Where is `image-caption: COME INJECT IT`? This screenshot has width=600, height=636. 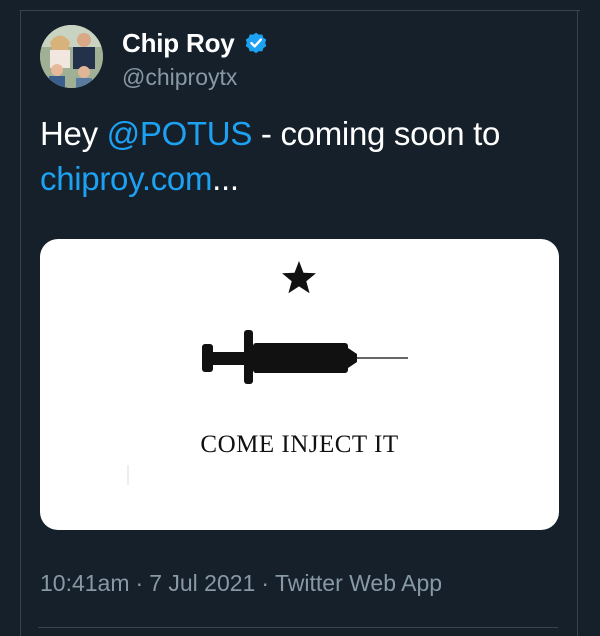
image-caption: COME INJECT IT is located at coordinates (299, 444).